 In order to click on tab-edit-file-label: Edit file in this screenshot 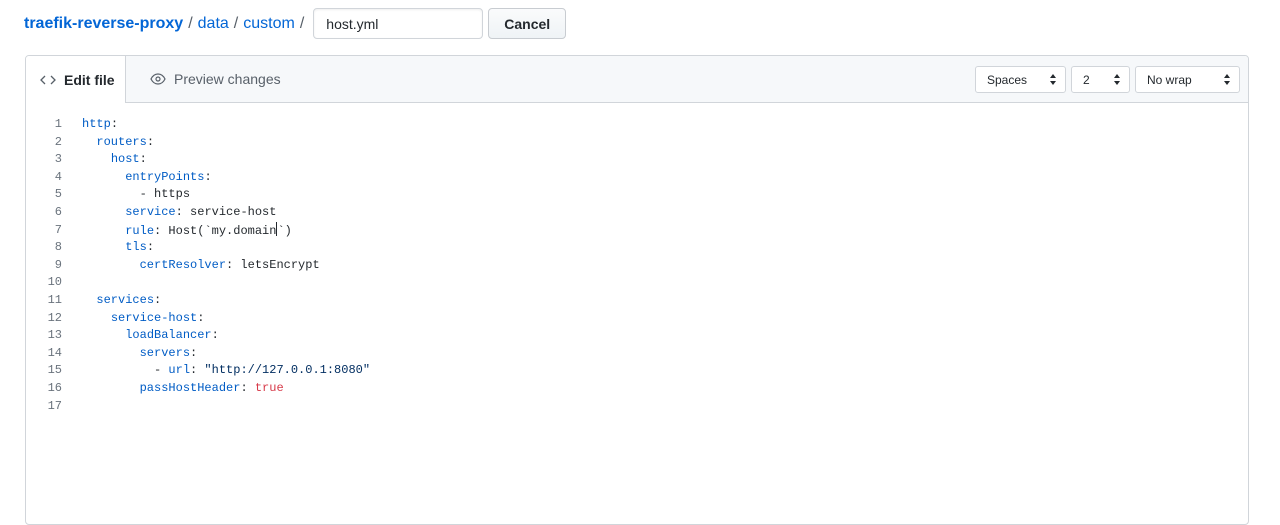, I will do `click(89, 79)`.